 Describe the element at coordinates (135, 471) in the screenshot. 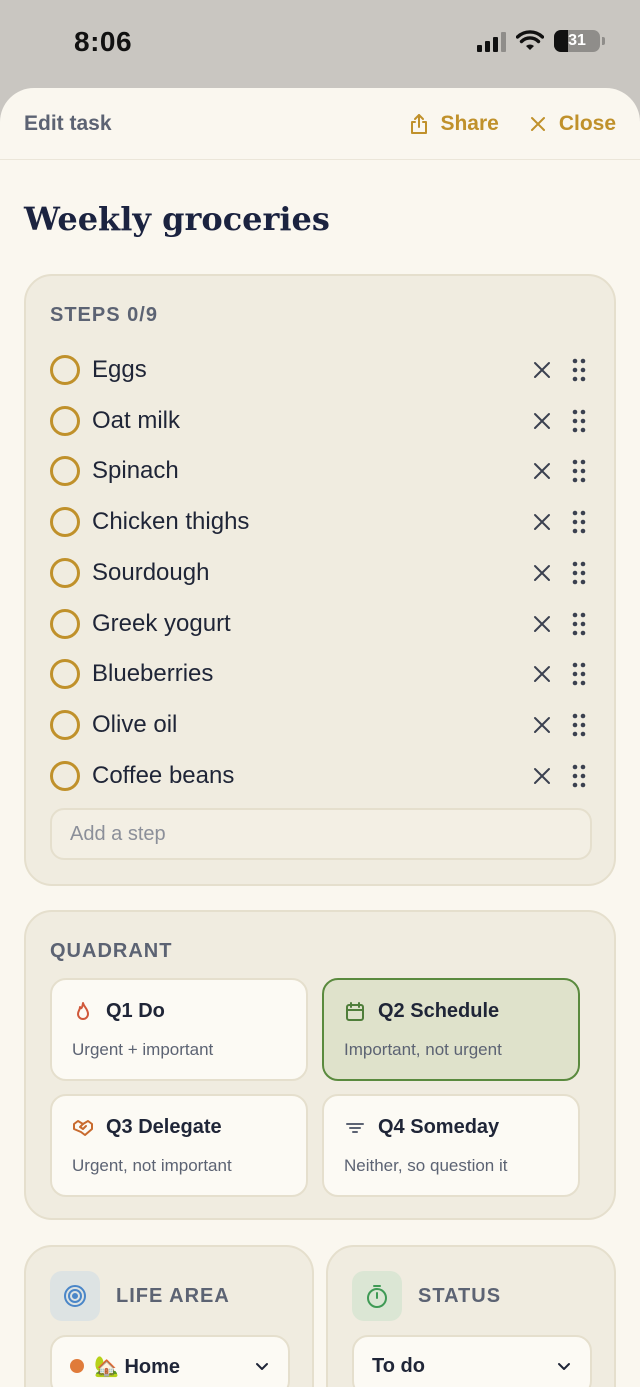

I see `step-text: Spinach` at that location.